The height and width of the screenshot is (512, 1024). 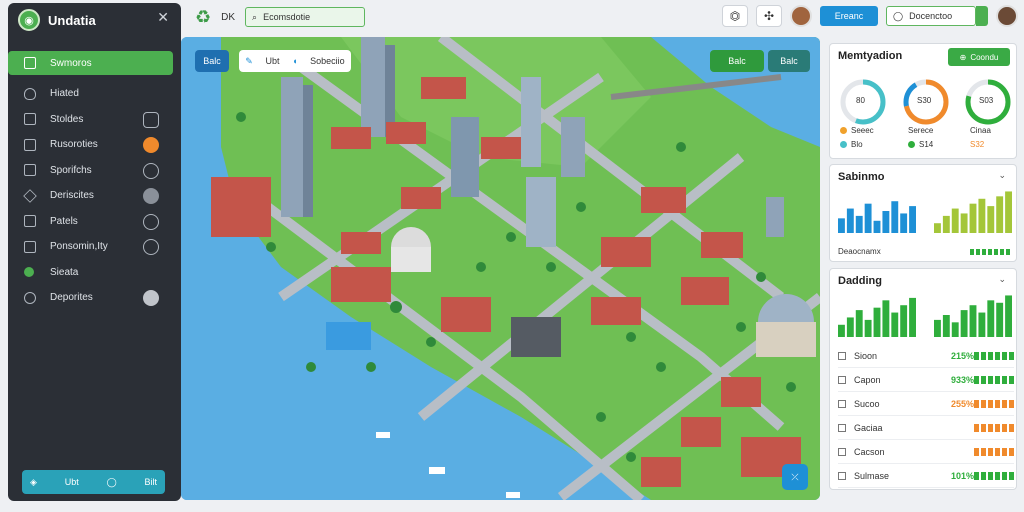 What do you see at coordinates (249, 60) in the screenshot?
I see `edit-icon: ✎` at bounding box center [249, 60].